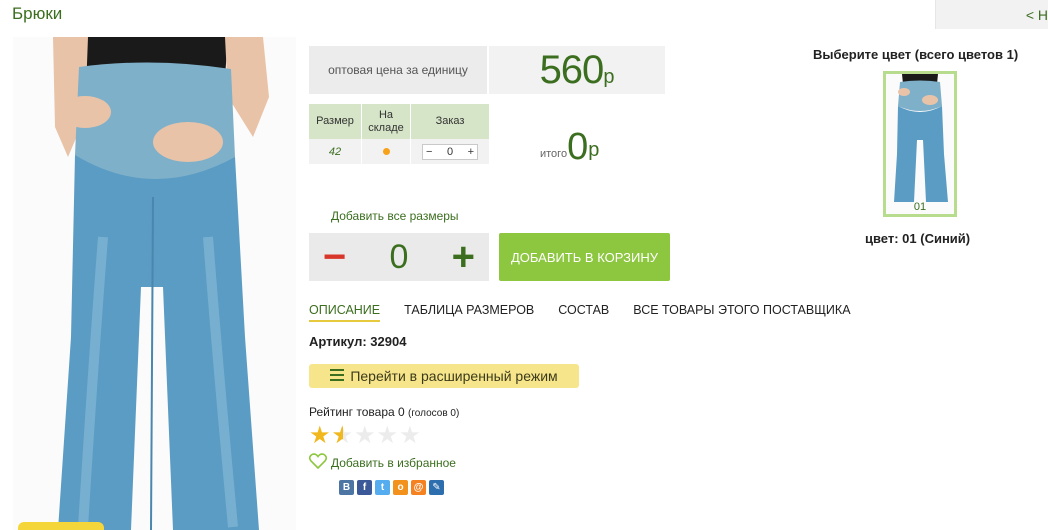 Image resolution: width=1048 pixels, height=530 pixels. I want to click on in-stock-dot-icon, so click(386, 151).